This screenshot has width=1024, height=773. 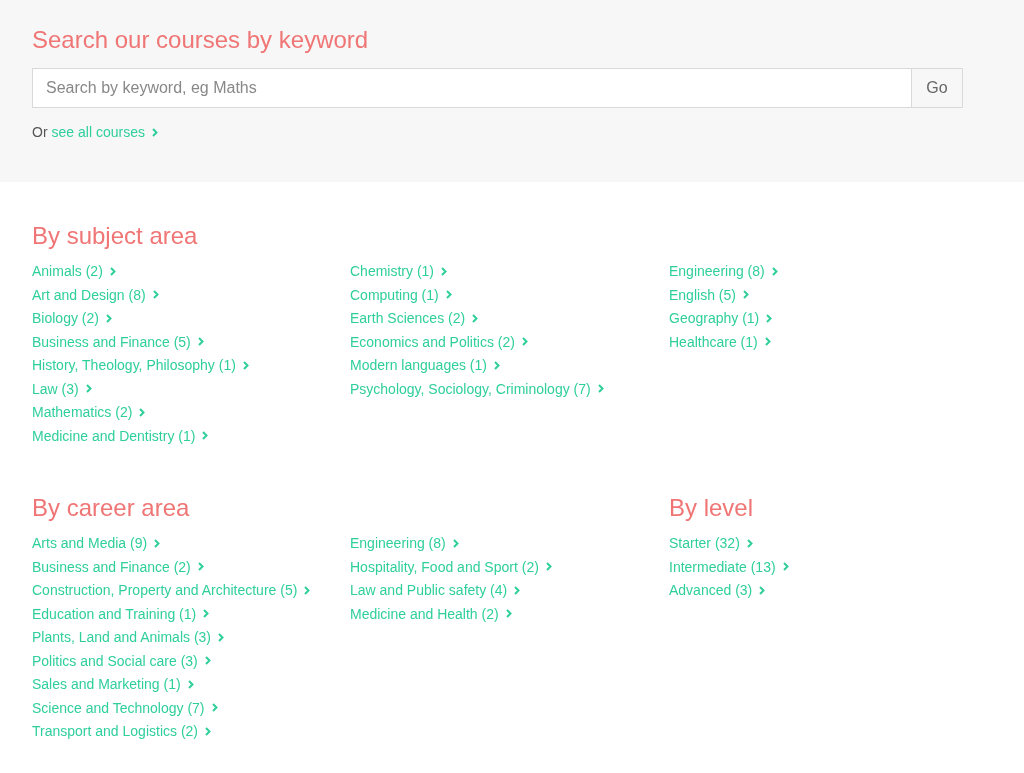 I want to click on category-link: Art and Design (8), so click(x=95, y=294).